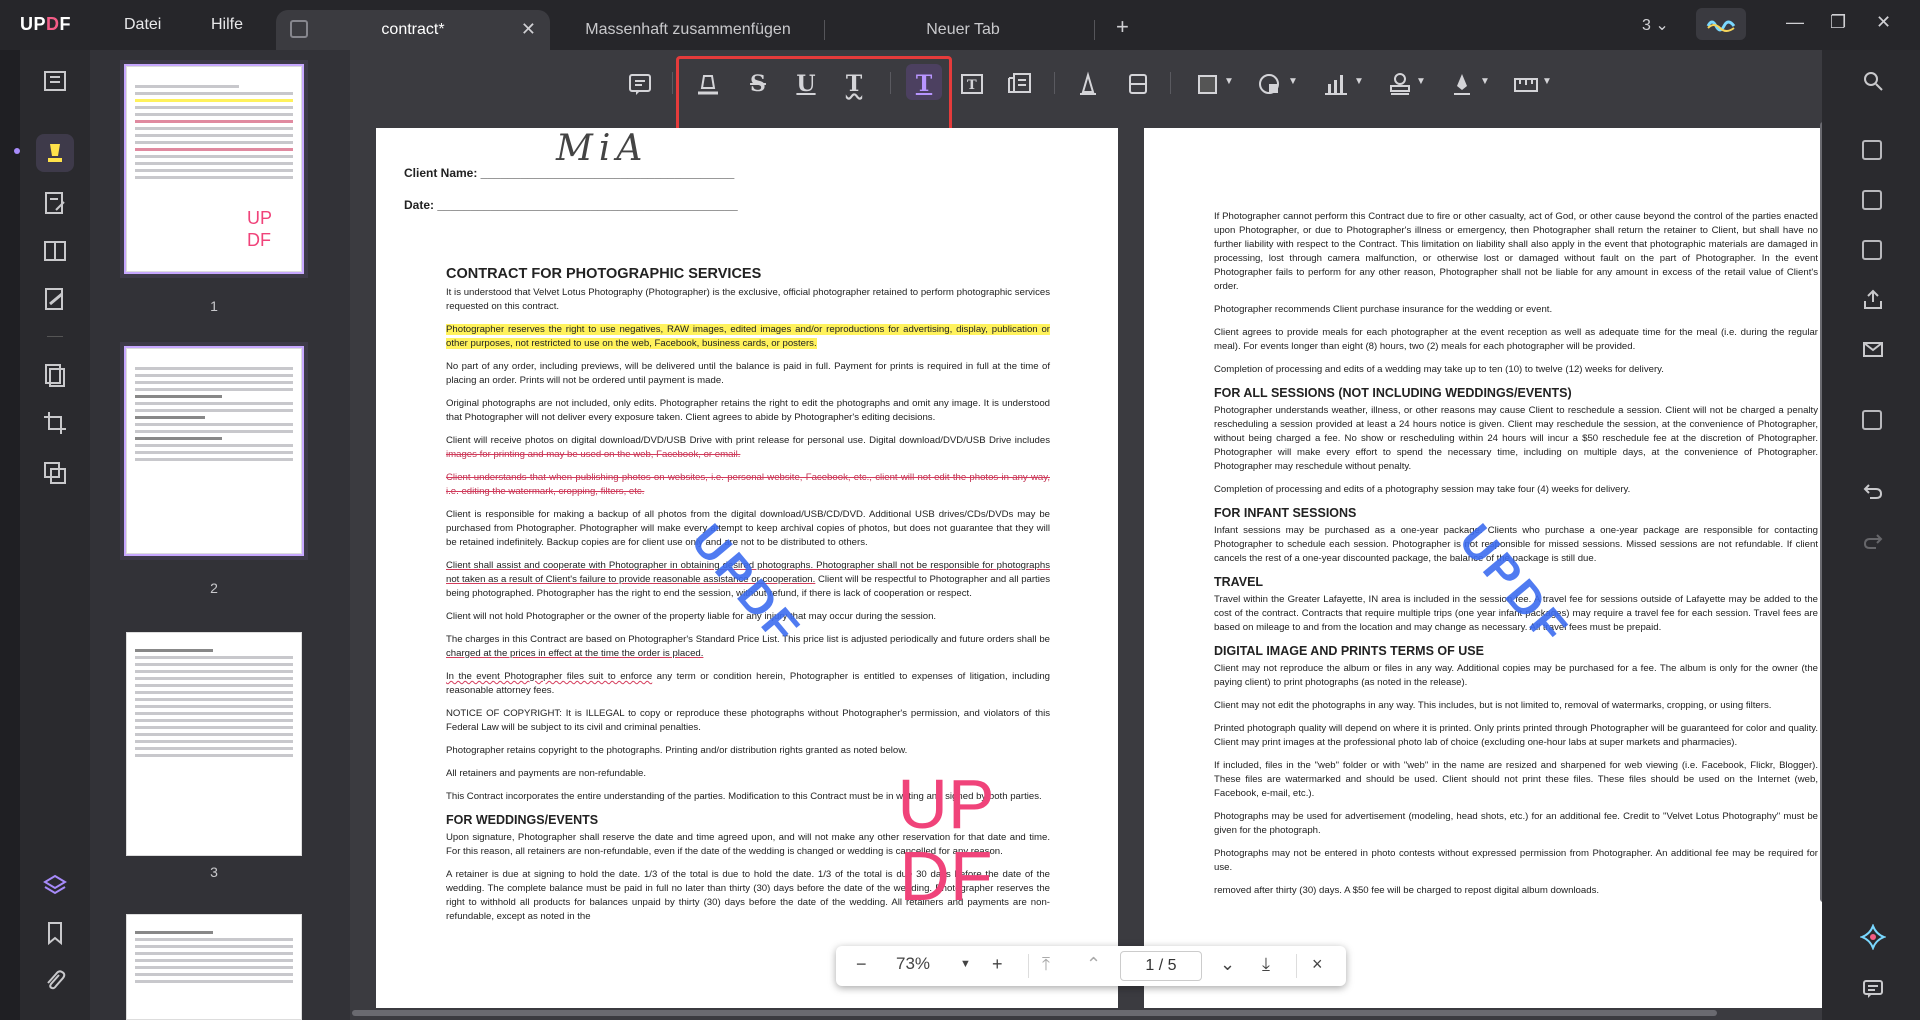 The width and height of the screenshot is (1920, 1020). What do you see at coordinates (1266, 964) in the screenshot?
I see `last-page-icon: ⤓` at bounding box center [1266, 964].